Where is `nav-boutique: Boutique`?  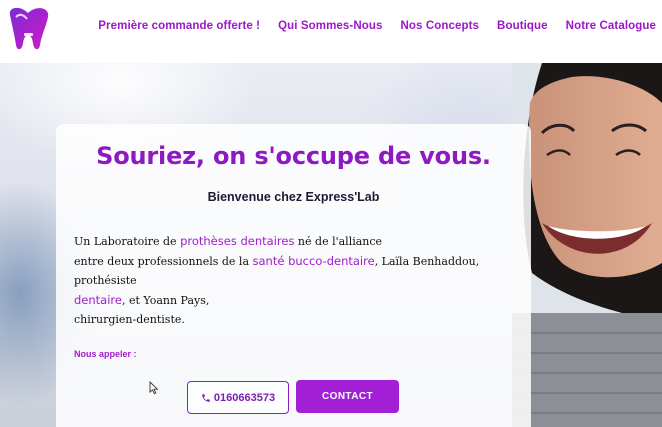 nav-boutique: Boutique is located at coordinates (522, 26).